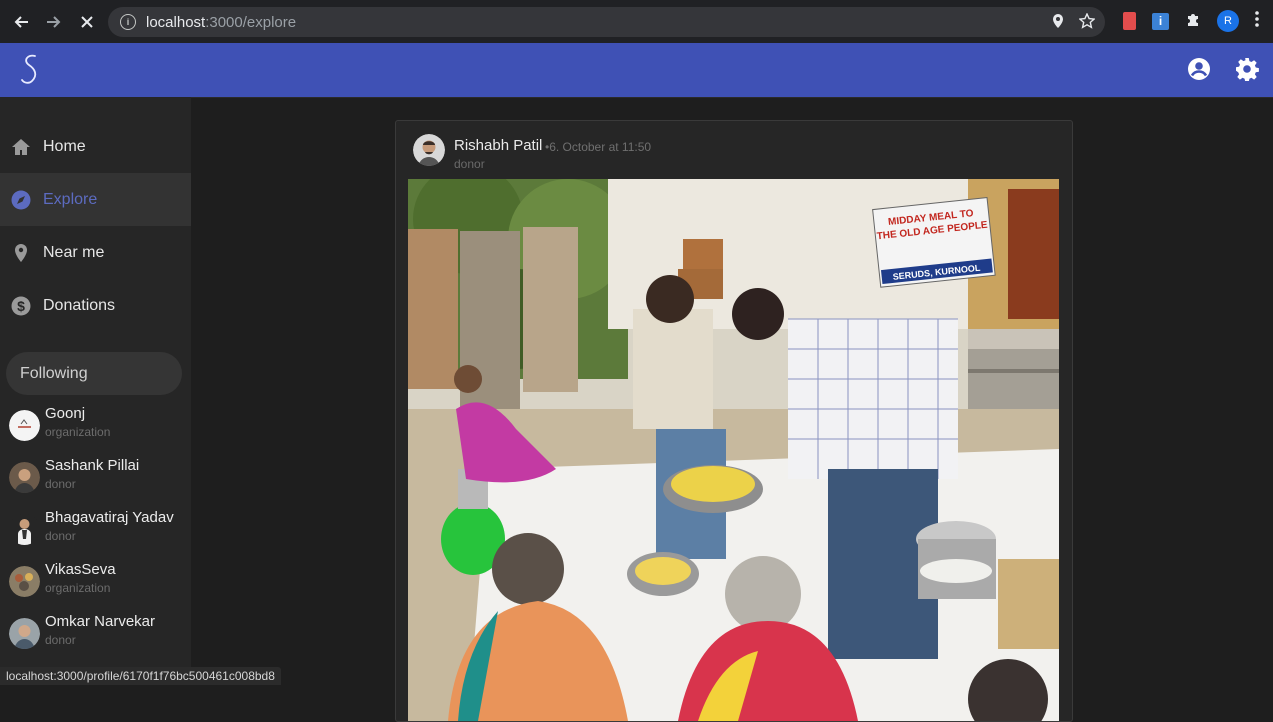 This screenshot has width=1273, height=722. I want to click on address-bar: i localhost:3000/explore, so click(606, 22).